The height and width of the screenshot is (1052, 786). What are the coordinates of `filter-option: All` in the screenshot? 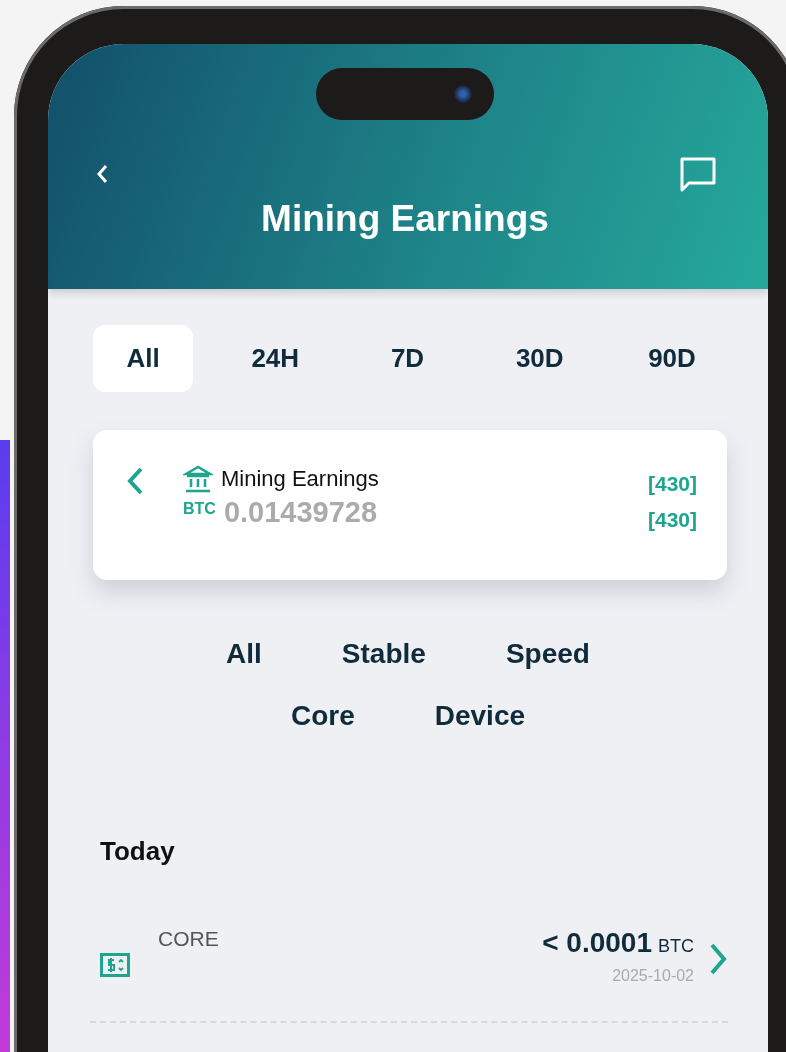 It's located at (244, 654).